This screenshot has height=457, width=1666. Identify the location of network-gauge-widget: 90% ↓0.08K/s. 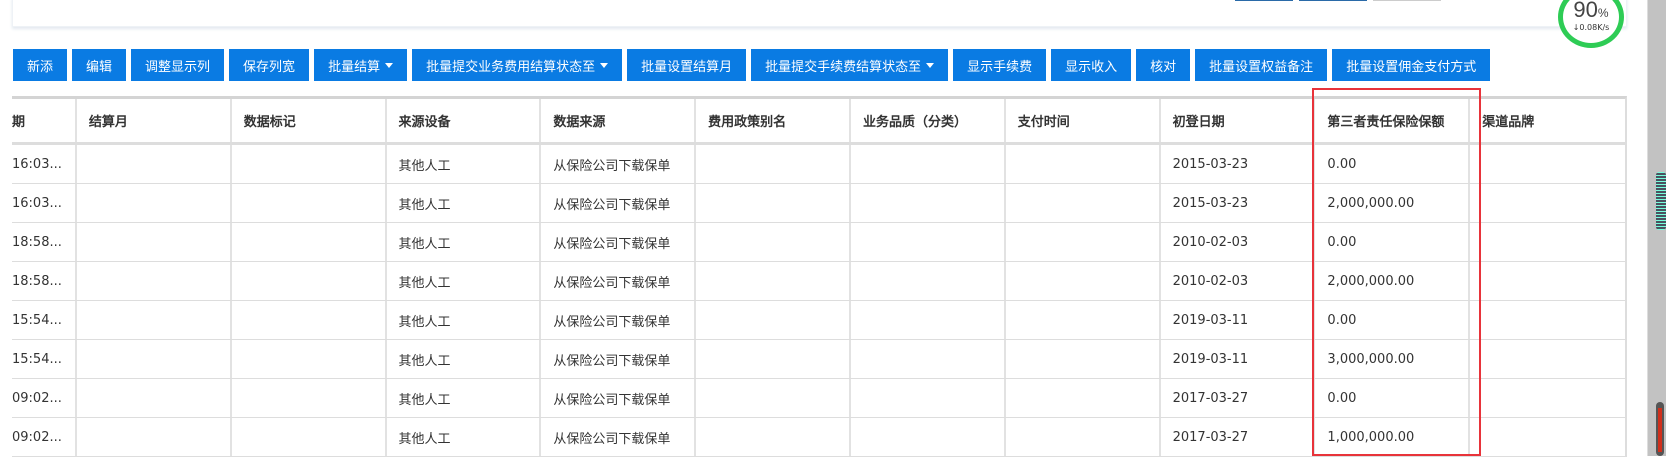
(1591, 24).